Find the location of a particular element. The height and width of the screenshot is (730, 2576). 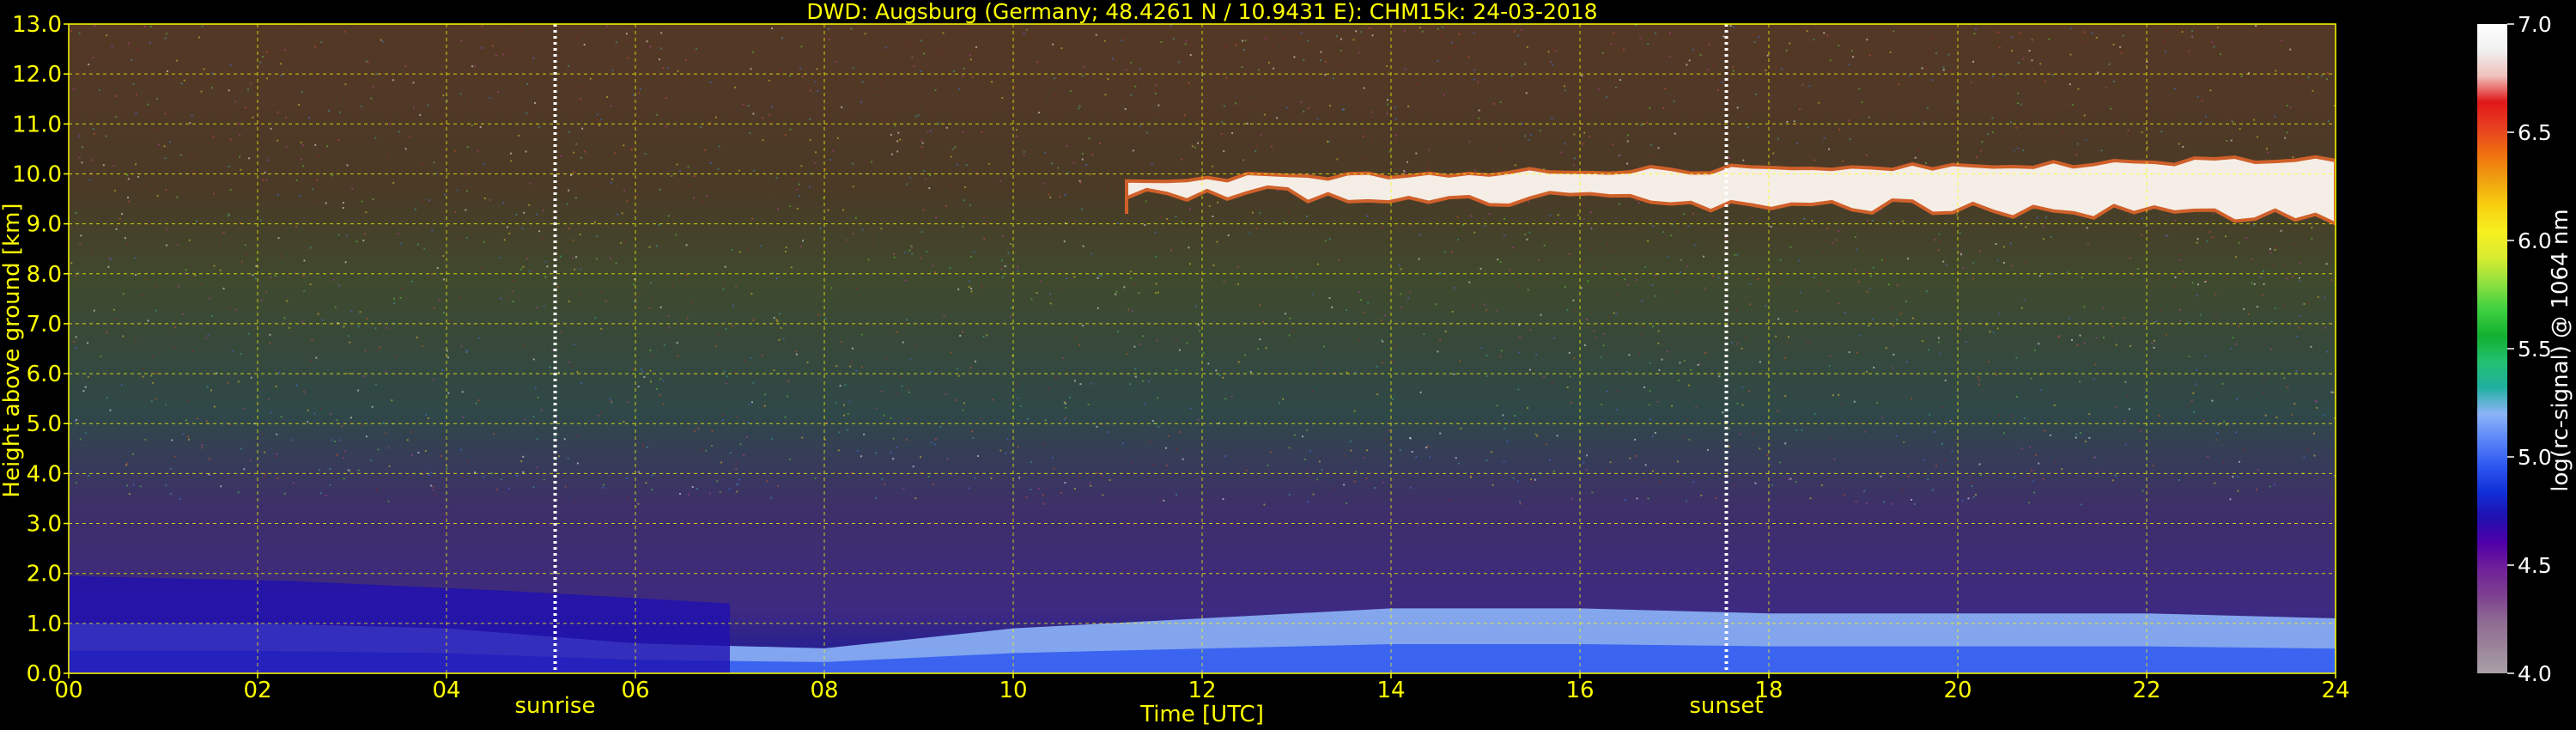

y-axis-label: Height above ground [km] is located at coordinates (13, 350).